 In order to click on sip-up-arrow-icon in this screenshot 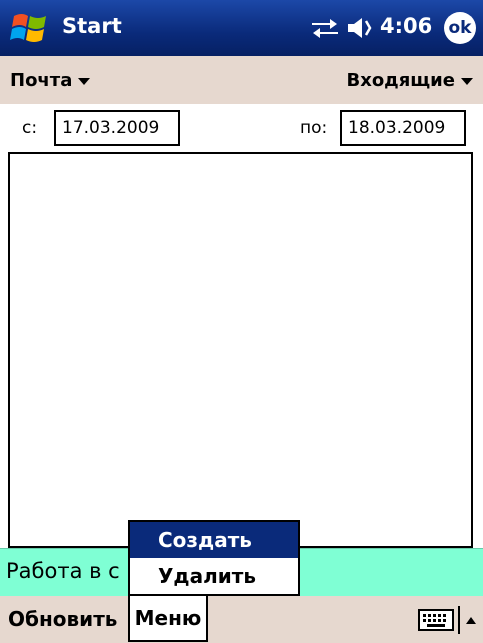, I will do `click(468, 620)`.